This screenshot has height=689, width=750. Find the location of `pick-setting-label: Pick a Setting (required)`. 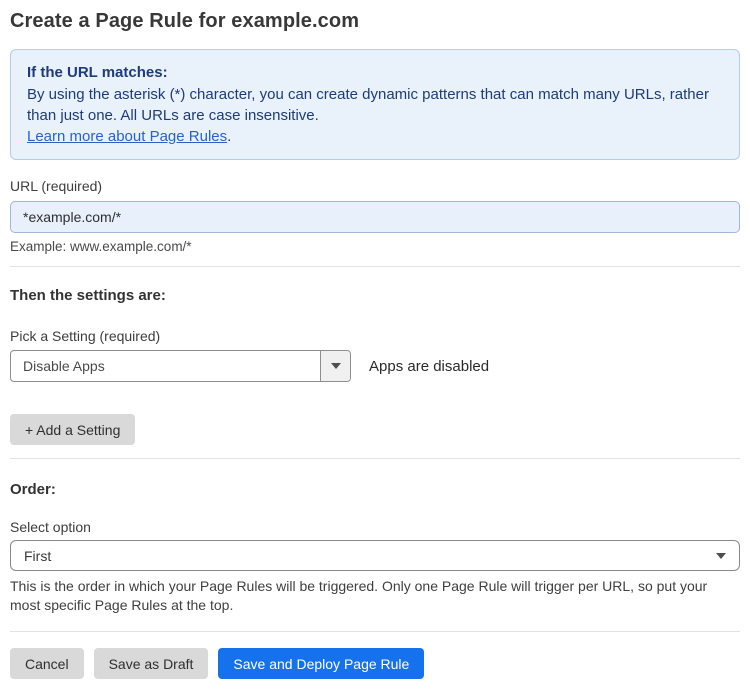

pick-setting-label: Pick a Setting (required) is located at coordinates (85, 336).